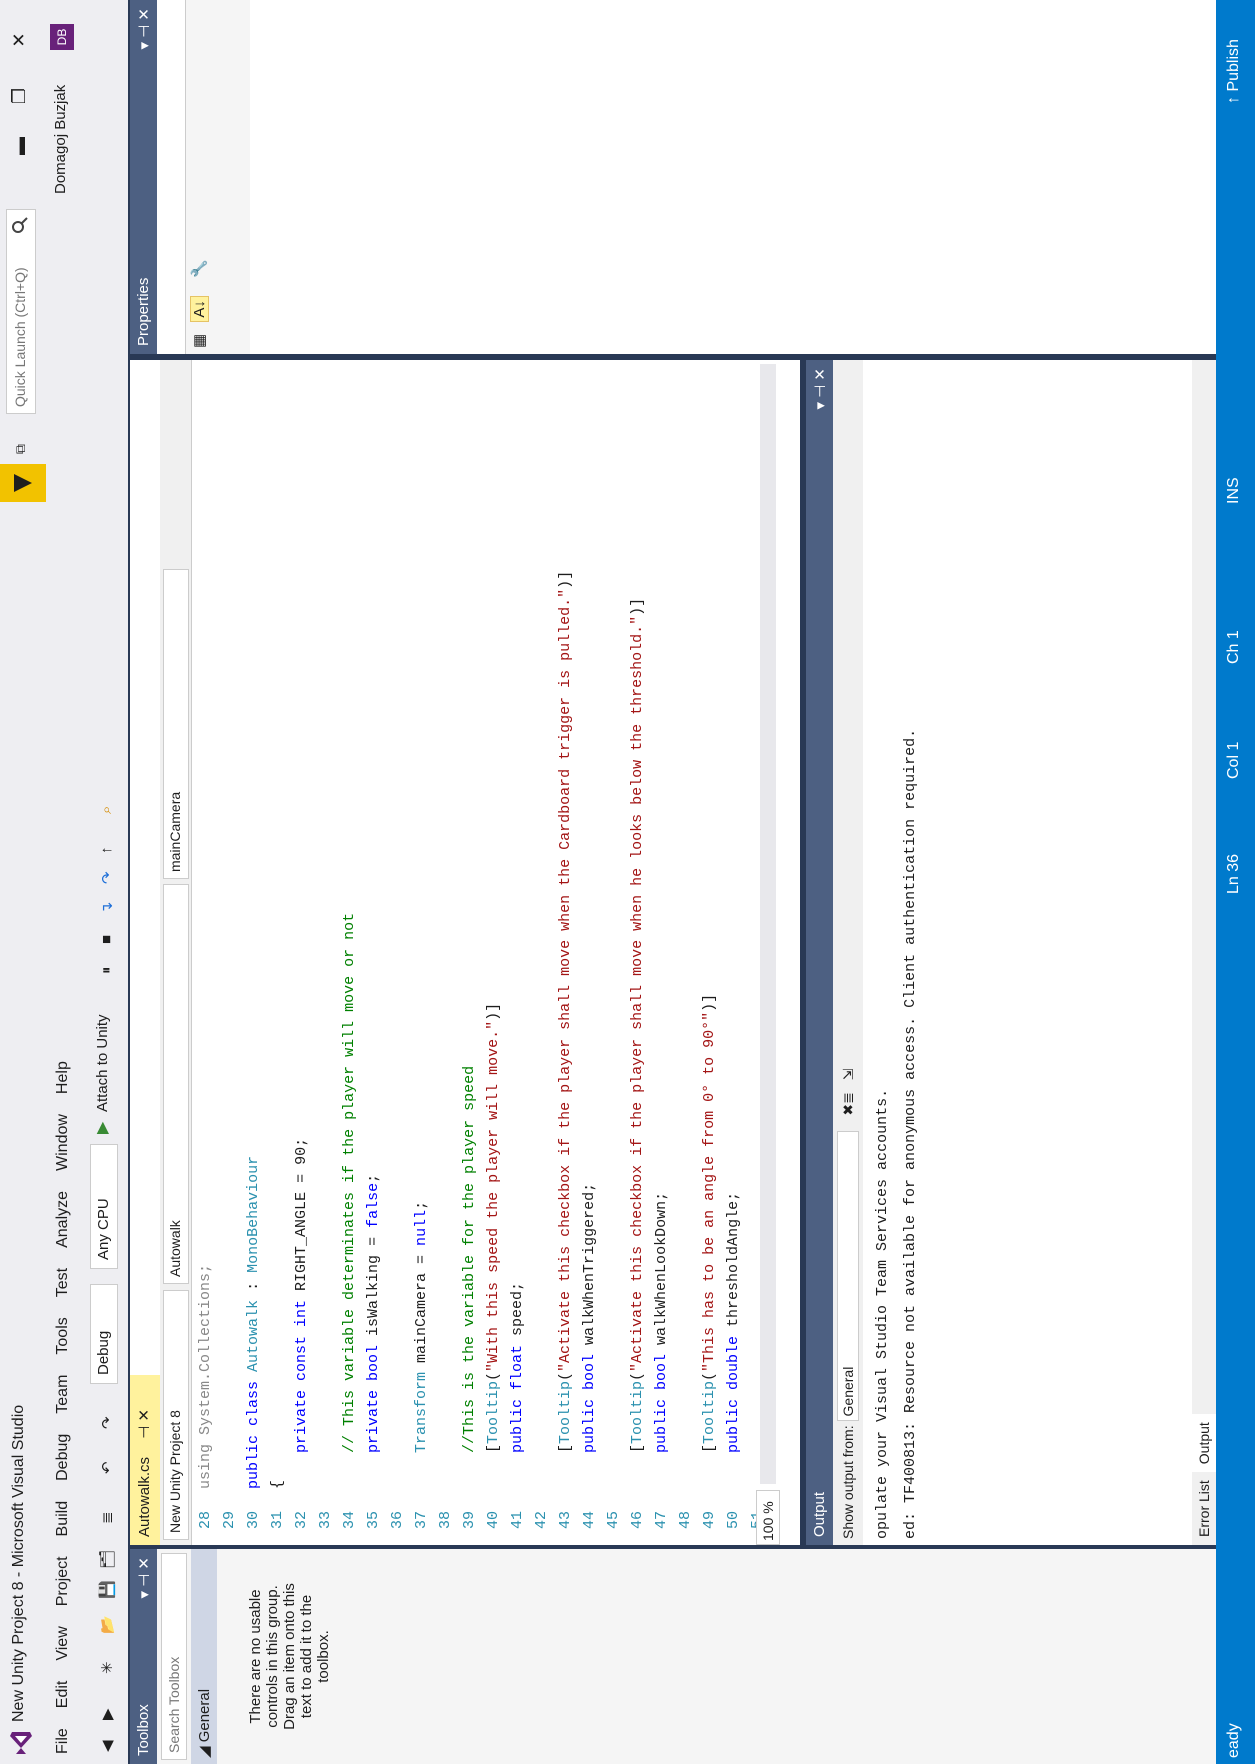 This screenshot has width=1255, height=1764. Describe the element at coordinates (107, 1743) in the screenshot. I see `back-icon: ◀` at that location.